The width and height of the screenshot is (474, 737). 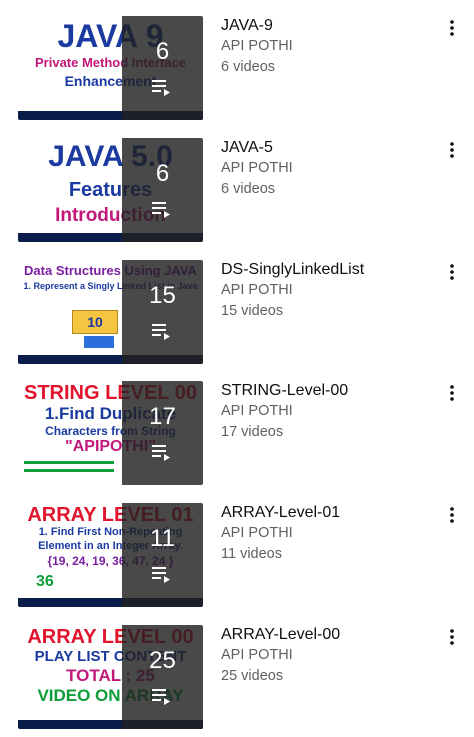 What do you see at coordinates (326, 513) in the screenshot?
I see `playlist-title: ARRAY-Level-01` at bounding box center [326, 513].